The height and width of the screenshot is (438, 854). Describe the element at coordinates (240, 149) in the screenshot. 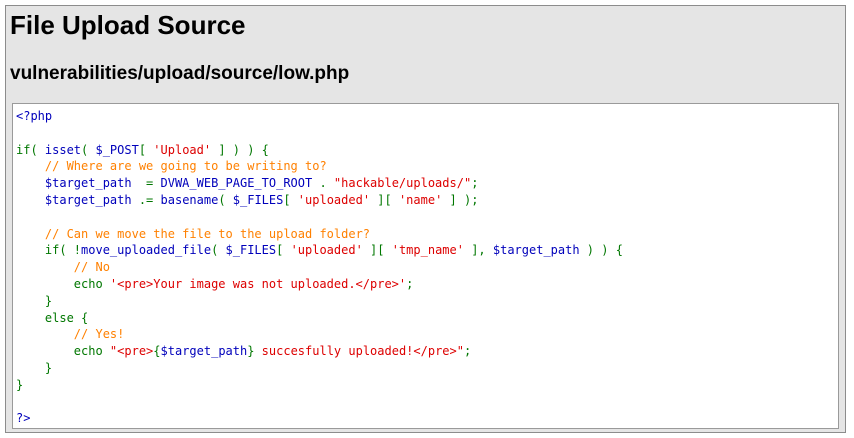

I see `code-token-keyword: ] ) ) {` at that location.